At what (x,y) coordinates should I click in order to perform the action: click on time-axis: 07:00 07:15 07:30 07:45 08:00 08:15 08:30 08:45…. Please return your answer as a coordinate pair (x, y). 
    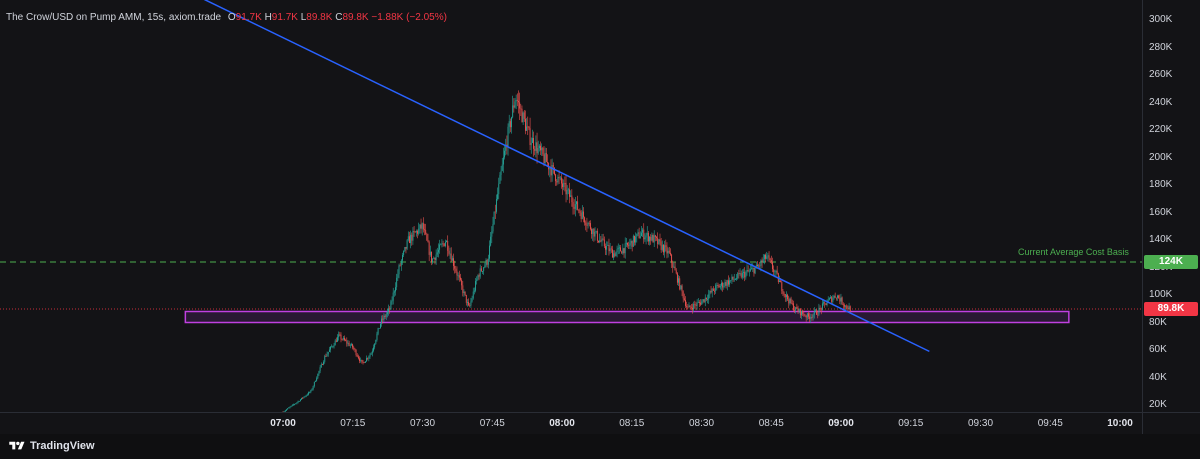
    Looking at the image, I should click on (571, 423).